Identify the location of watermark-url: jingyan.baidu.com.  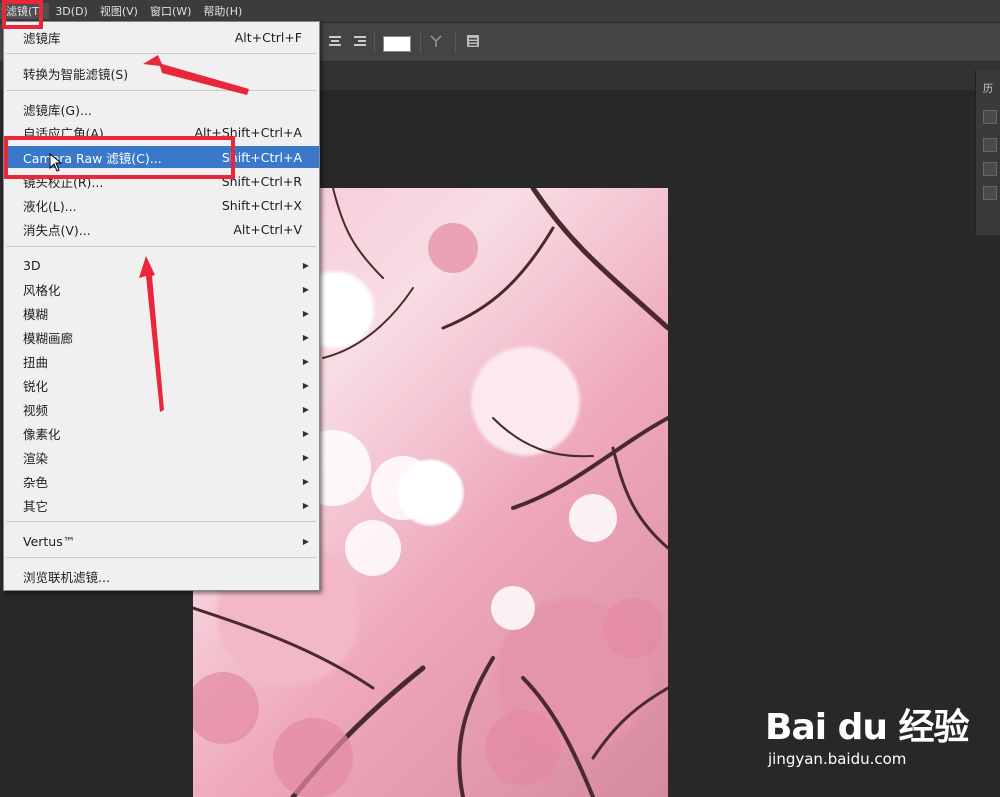
(837, 759).